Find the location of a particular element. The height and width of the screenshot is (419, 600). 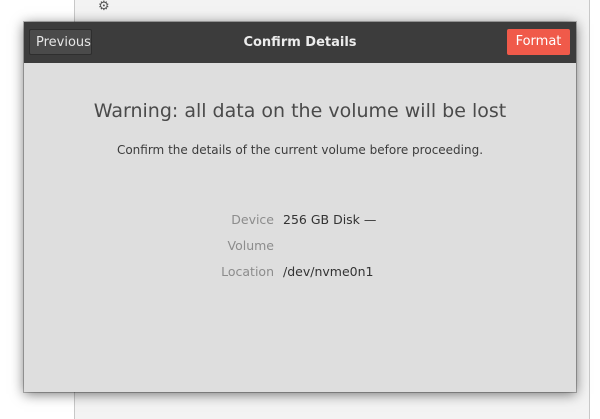

gear-icon: ⚙ is located at coordinates (104, 7).